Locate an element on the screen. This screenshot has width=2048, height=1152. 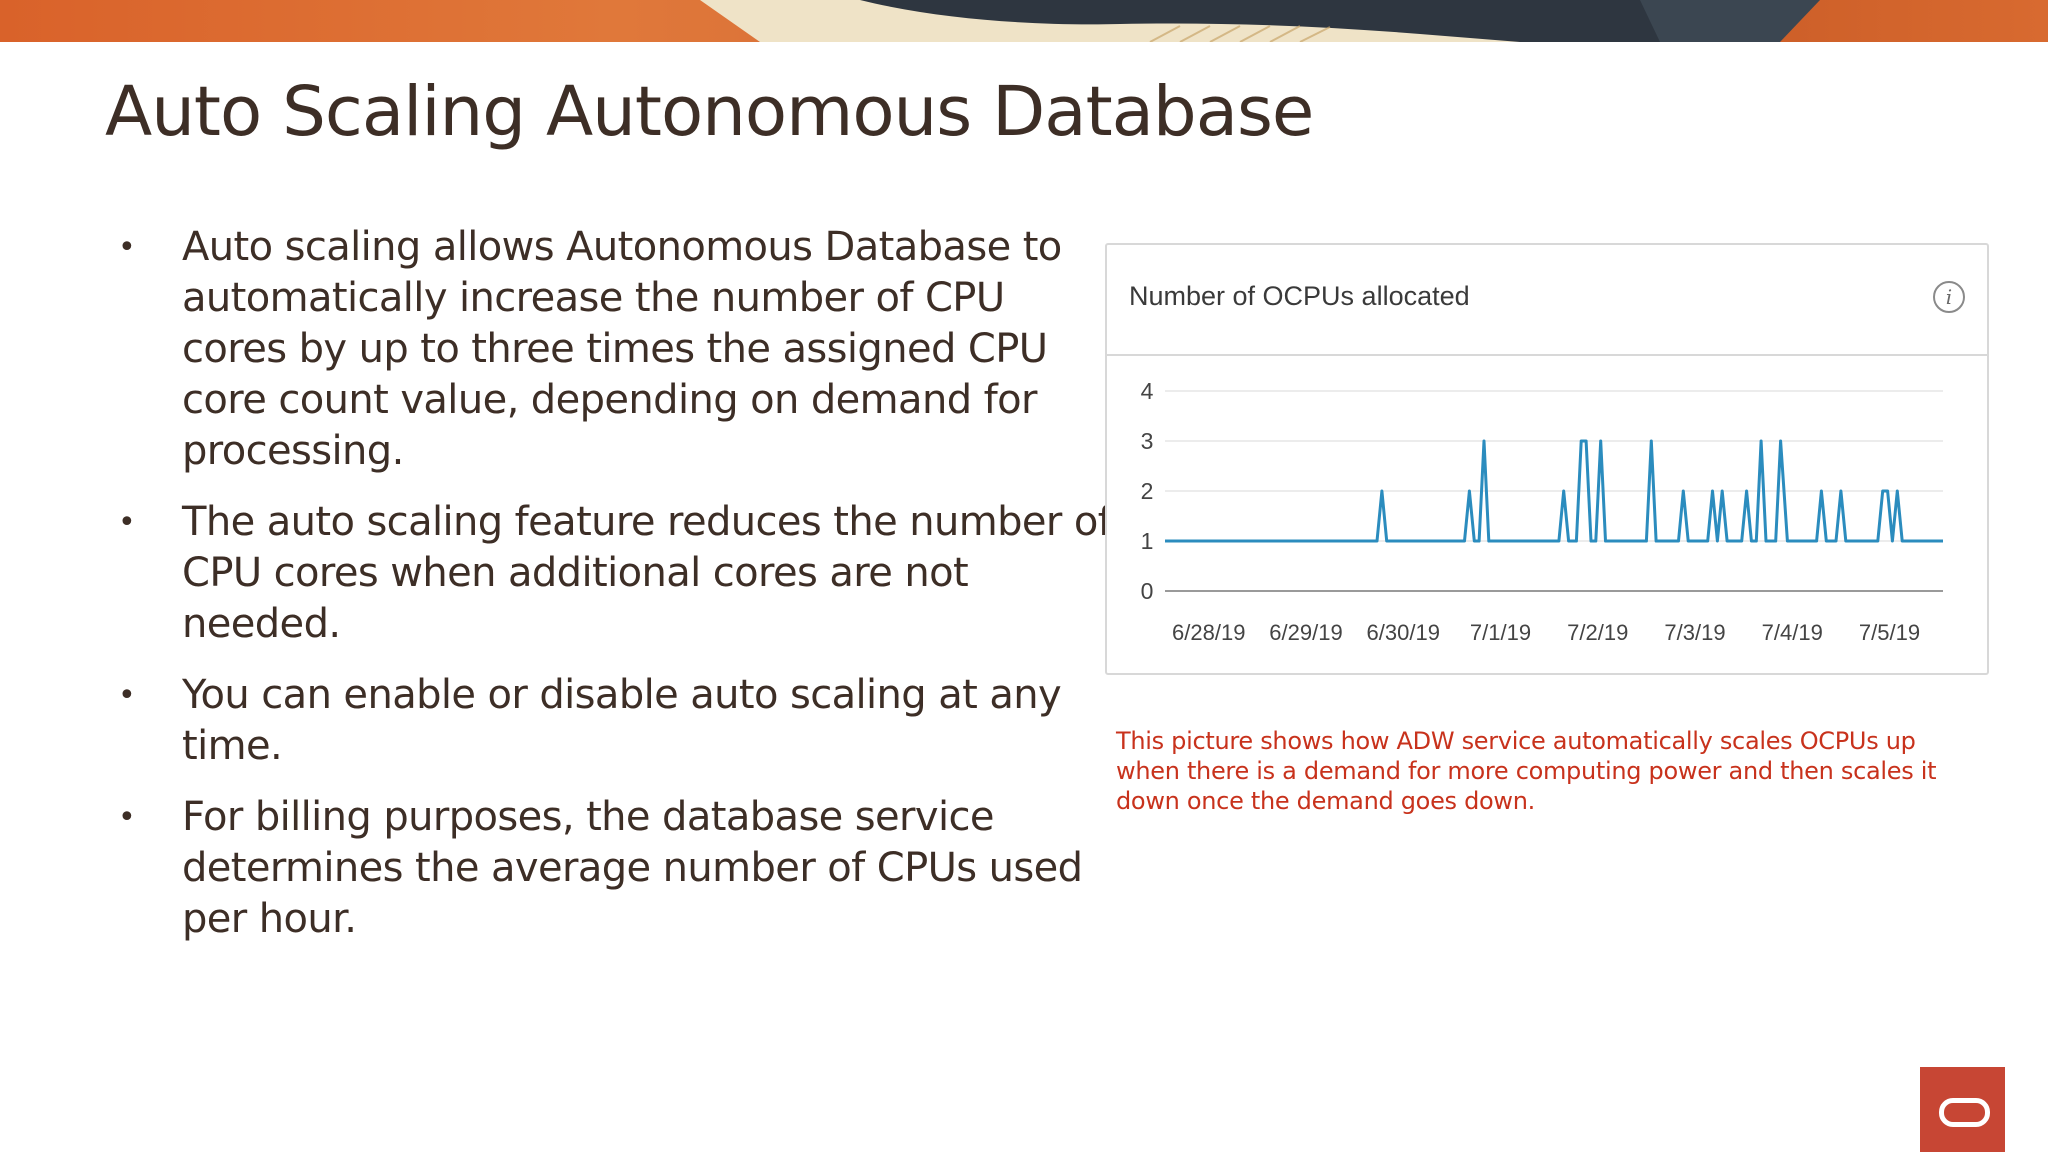
y-tick-label: 3 is located at coordinates (1147, 441).